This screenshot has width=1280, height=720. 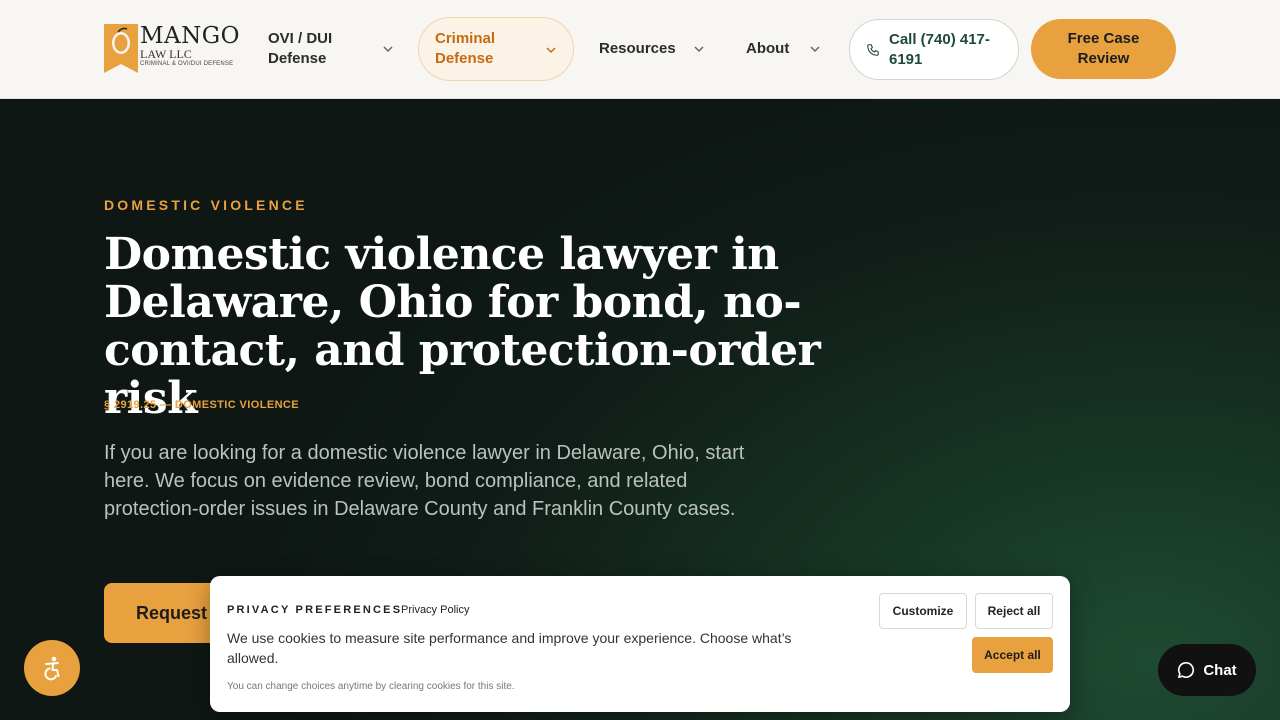 I want to click on customize-button: Customize, so click(x=923, y=611).